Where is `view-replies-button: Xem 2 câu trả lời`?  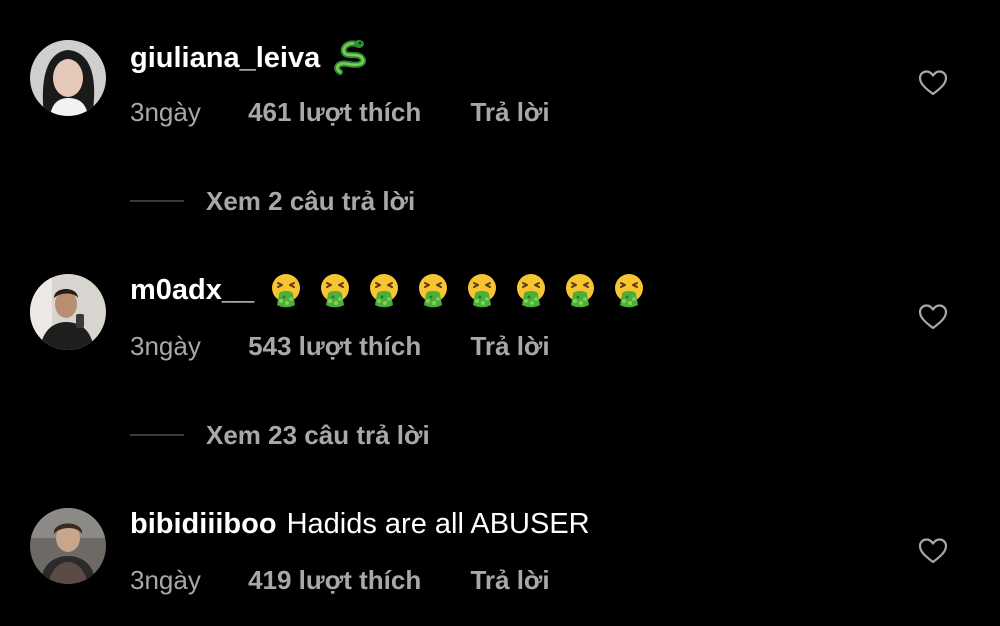
view-replies-button: Xem 2 câu trả lời is located at coordinates (272, 201).